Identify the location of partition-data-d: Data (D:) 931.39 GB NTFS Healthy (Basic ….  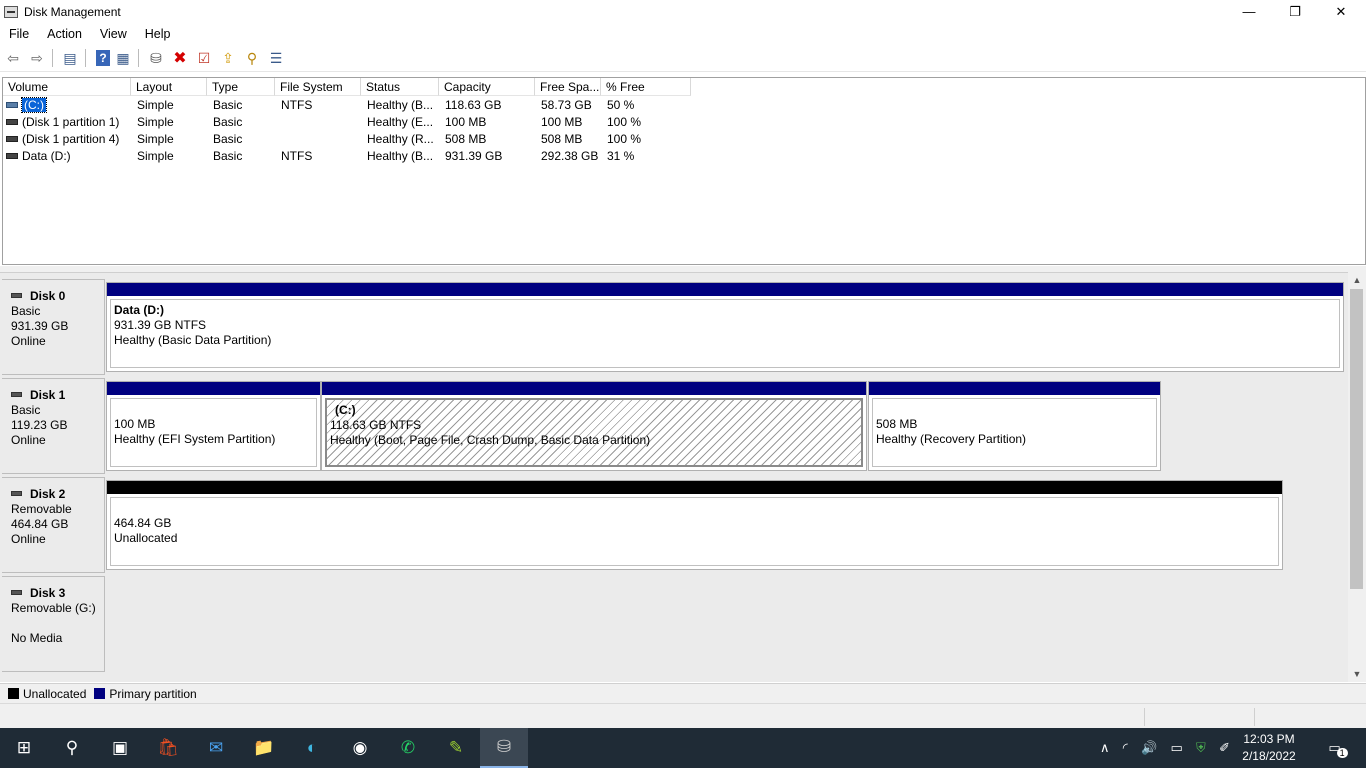
(725, 327).